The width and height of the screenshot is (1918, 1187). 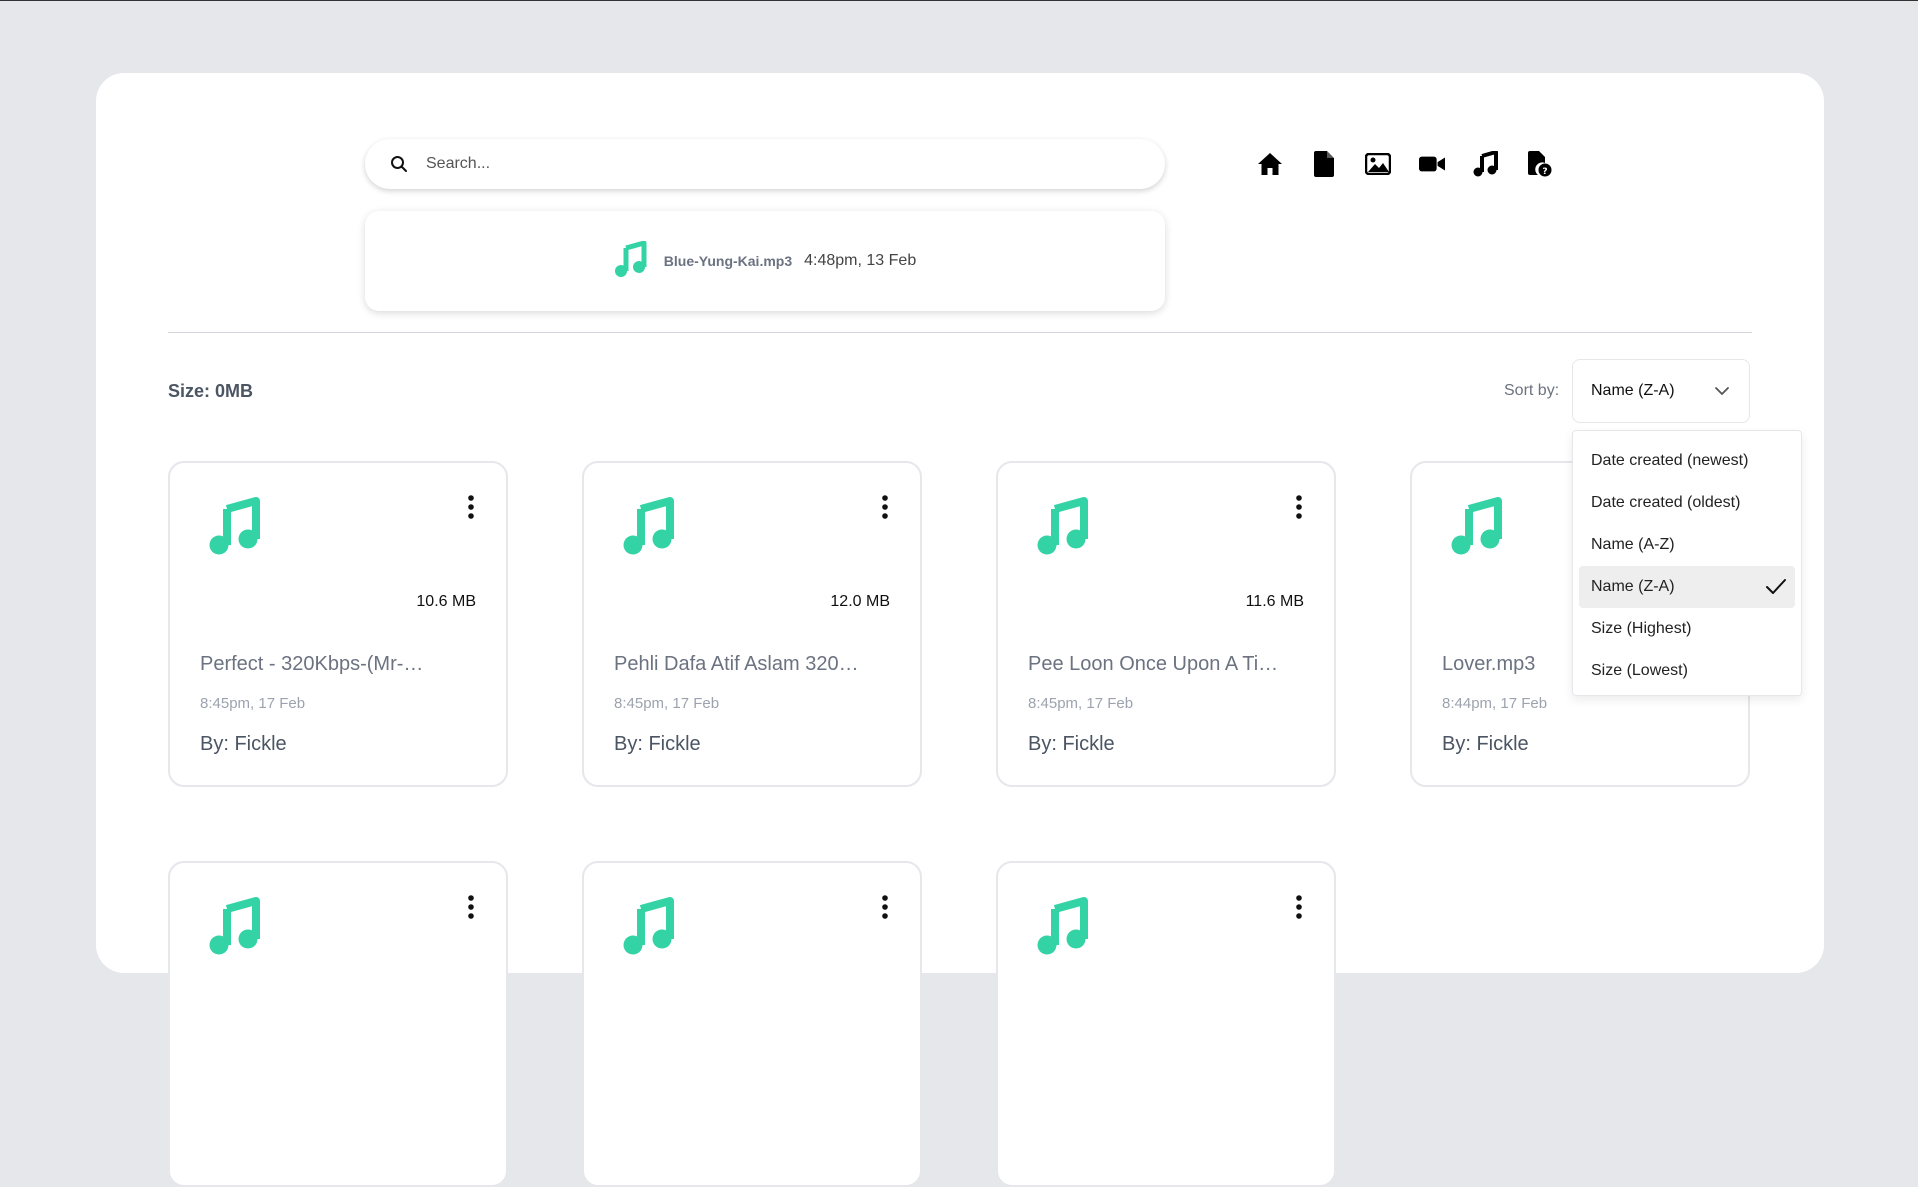 I want to click on sort-option-size-highest: Size (Highest), so click(x=1687, y=629).